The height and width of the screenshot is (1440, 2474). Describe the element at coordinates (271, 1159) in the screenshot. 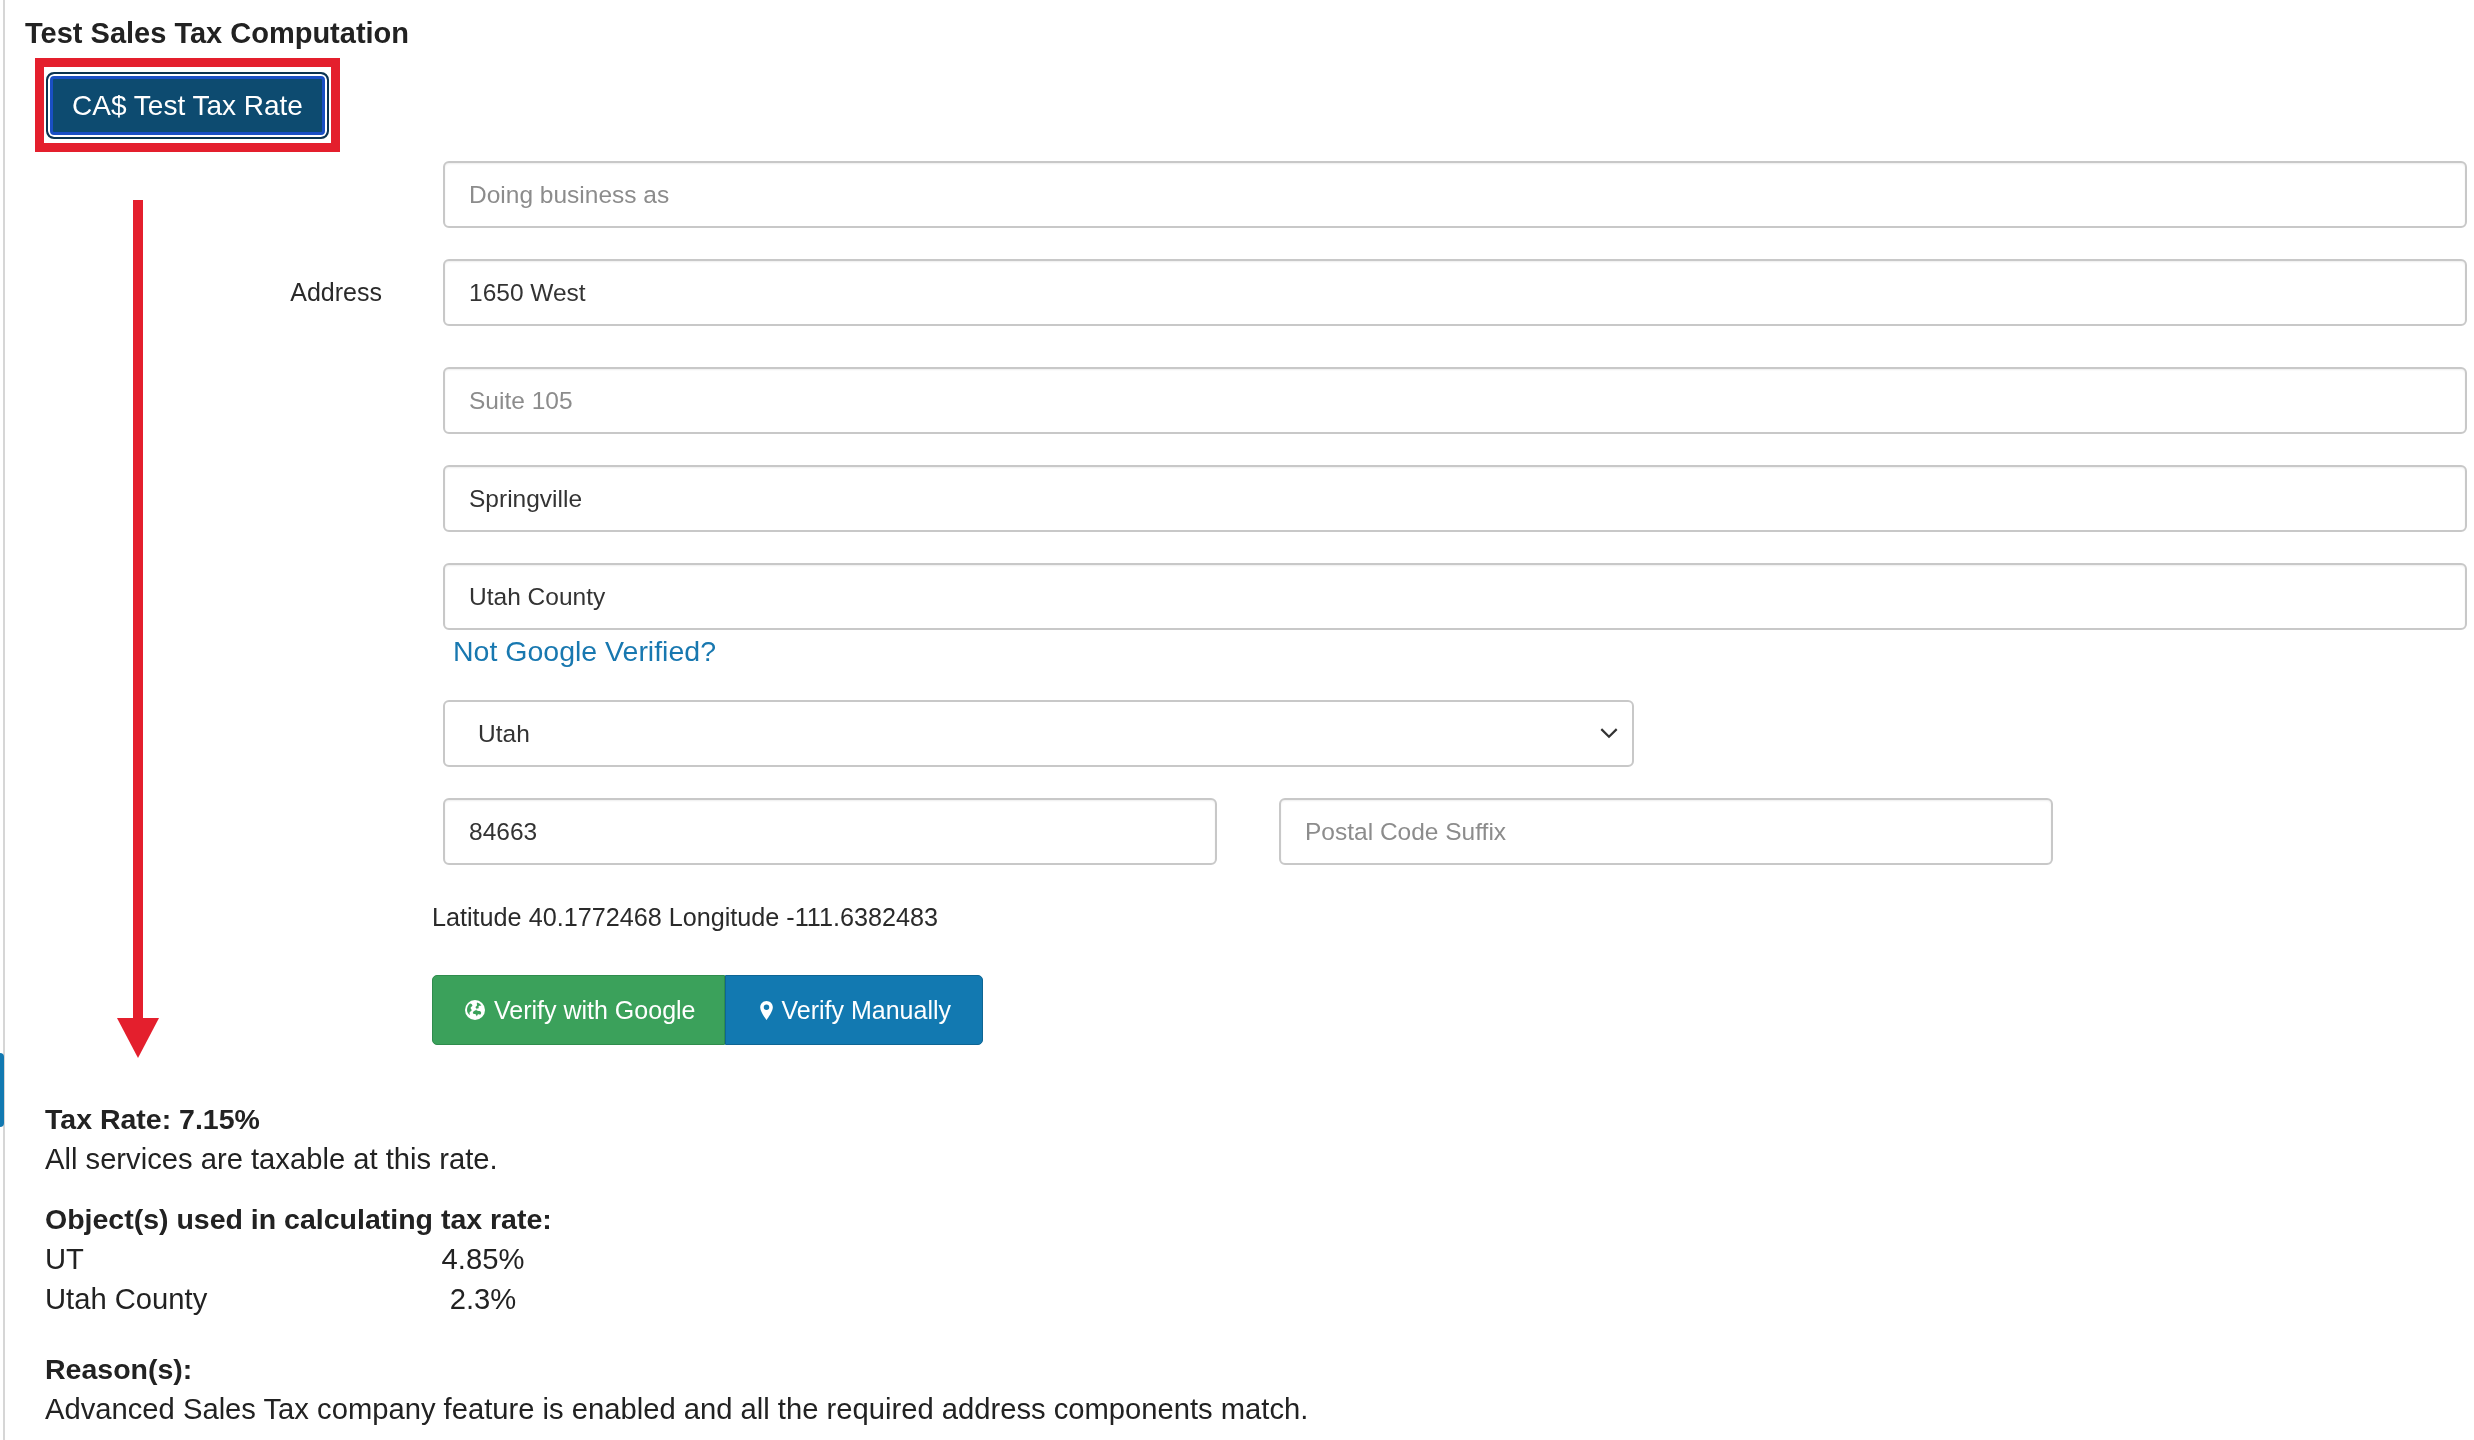

I see `taxability-note: All services are taxable at this rate.` at that location.